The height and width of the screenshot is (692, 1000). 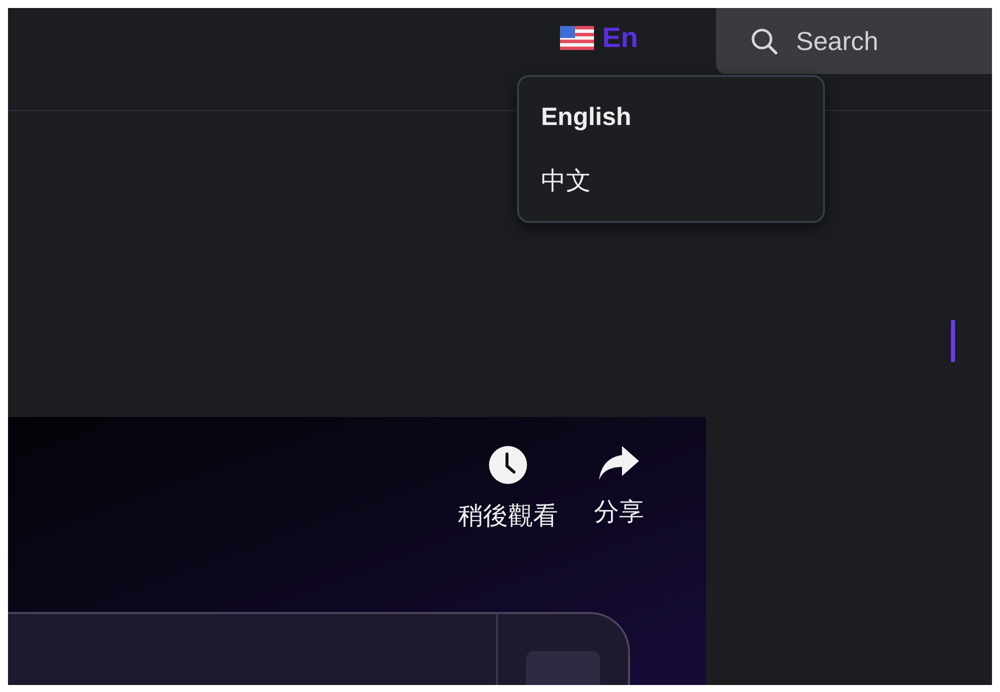 I want to click on flag-icon, so click(x=577, y=38).